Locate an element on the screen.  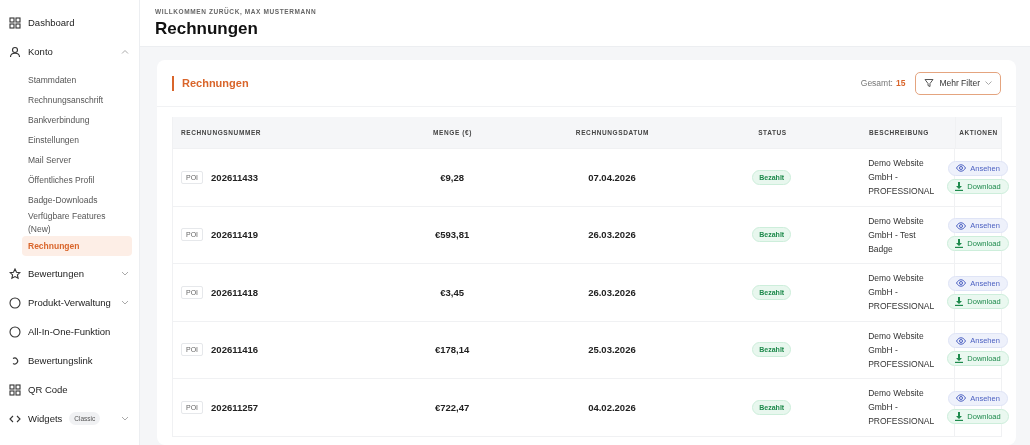
invoice-number: 202611433 is located at coordinates (235, 177).